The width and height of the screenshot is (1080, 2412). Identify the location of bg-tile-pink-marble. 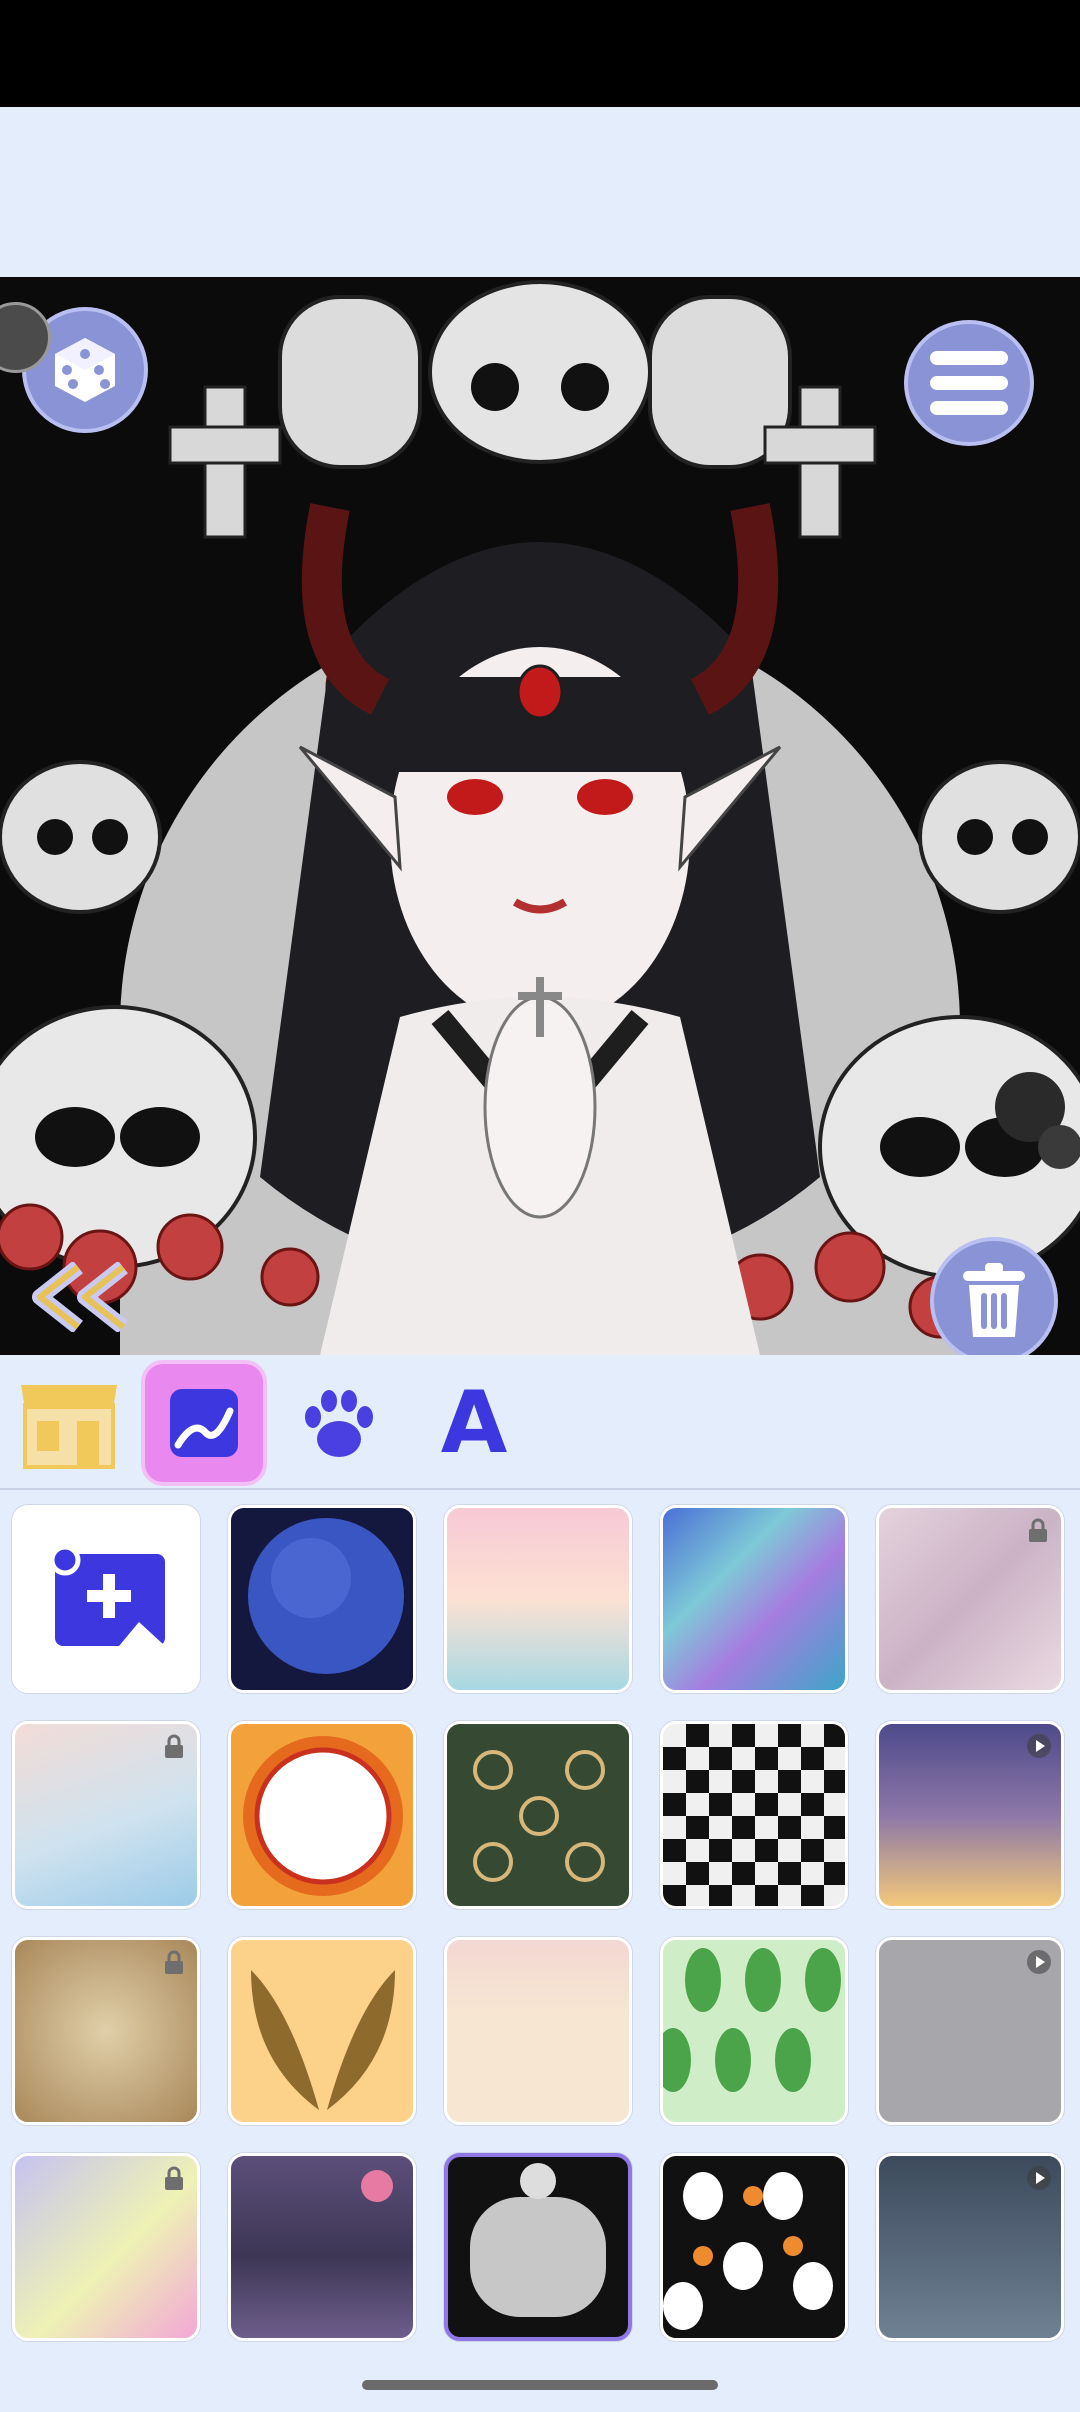
(970, 1599).